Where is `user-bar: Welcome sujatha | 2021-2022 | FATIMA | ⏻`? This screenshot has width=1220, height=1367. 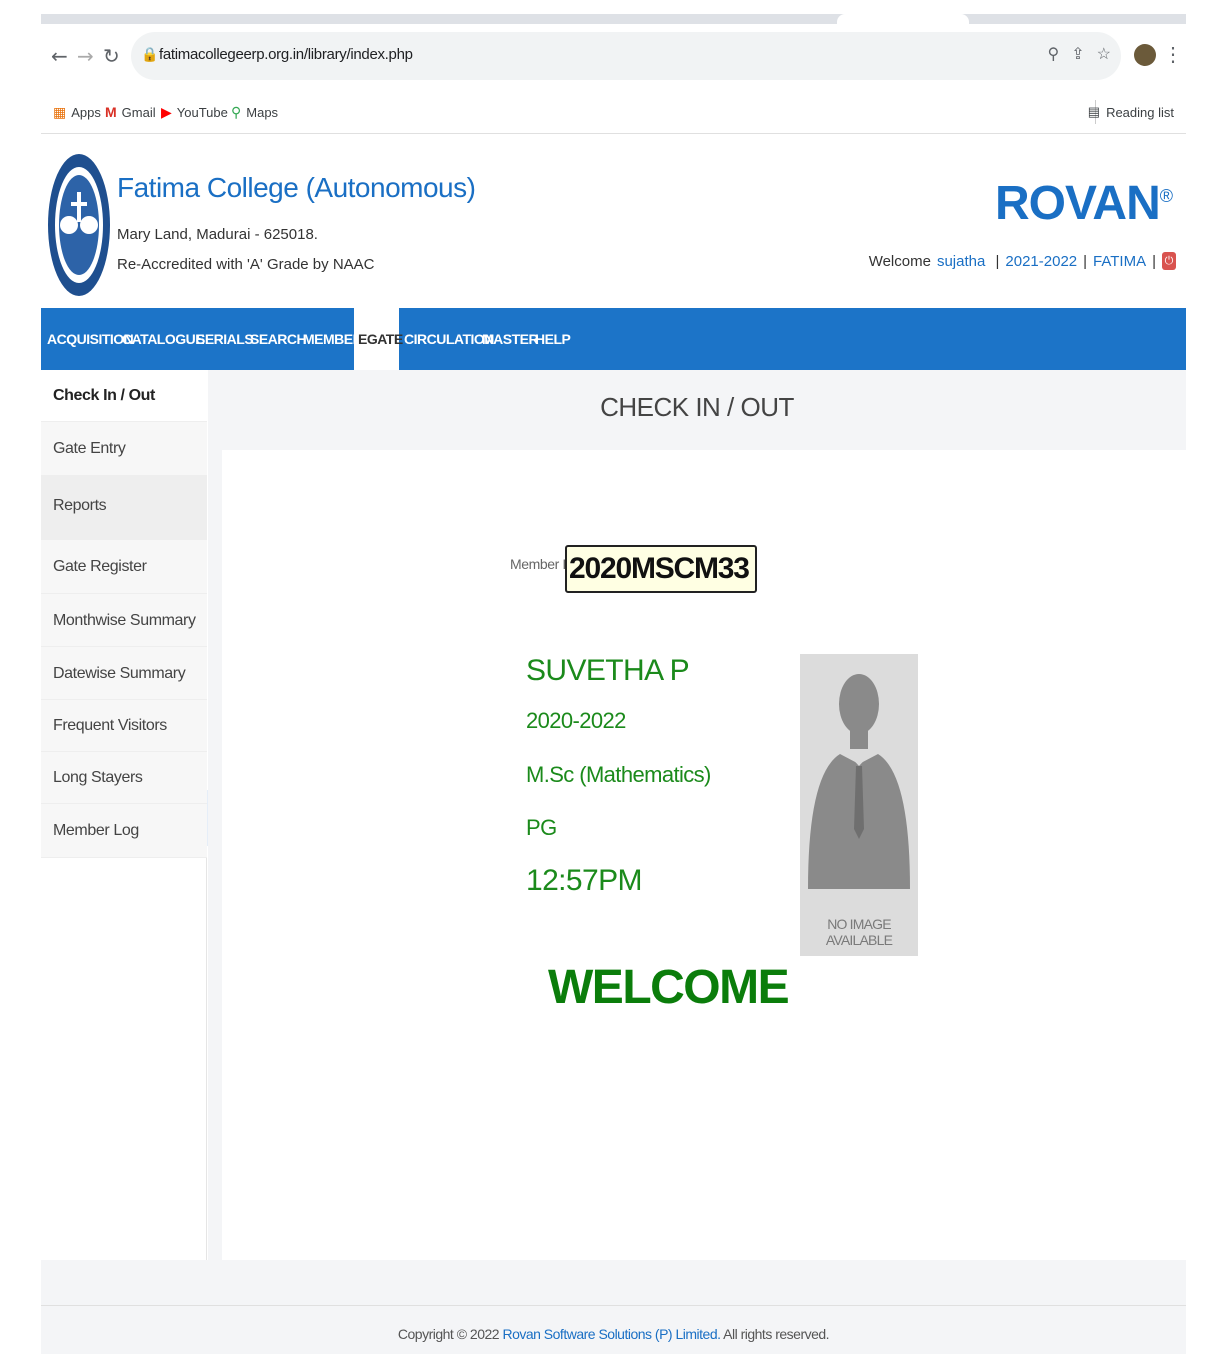 user-bar: Welcome sujatha | 2021-2022 | FATIMA | ⏻ is located at coordinates (1022, 261).